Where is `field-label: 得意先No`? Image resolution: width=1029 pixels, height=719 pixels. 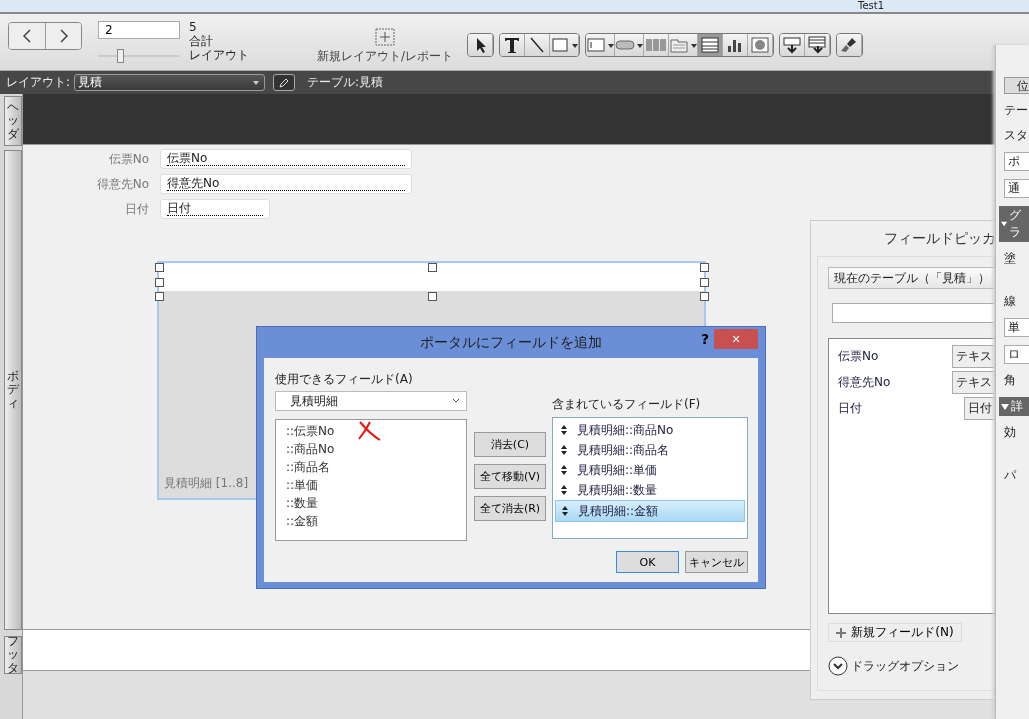
field-label: 得意先No is located at coordinates (122, 184).